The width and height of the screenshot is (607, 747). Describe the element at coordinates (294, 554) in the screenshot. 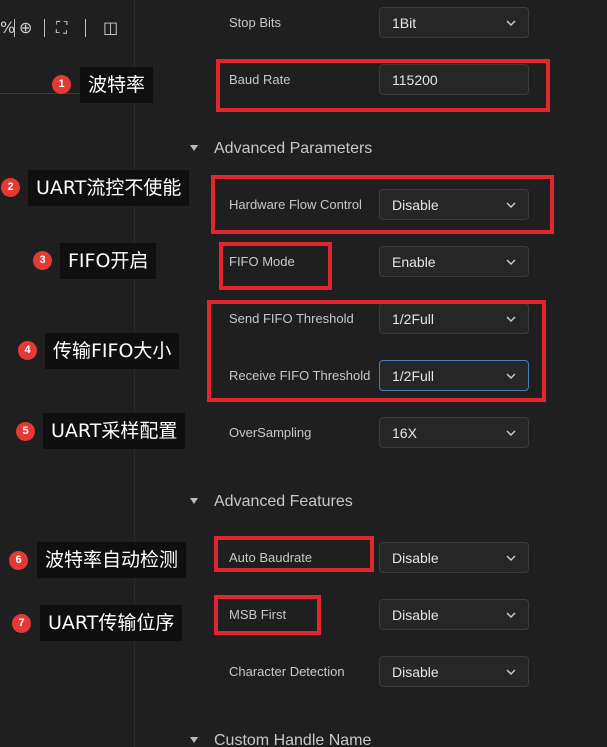

I see `highlight-box-auto-baudrate` at that location.